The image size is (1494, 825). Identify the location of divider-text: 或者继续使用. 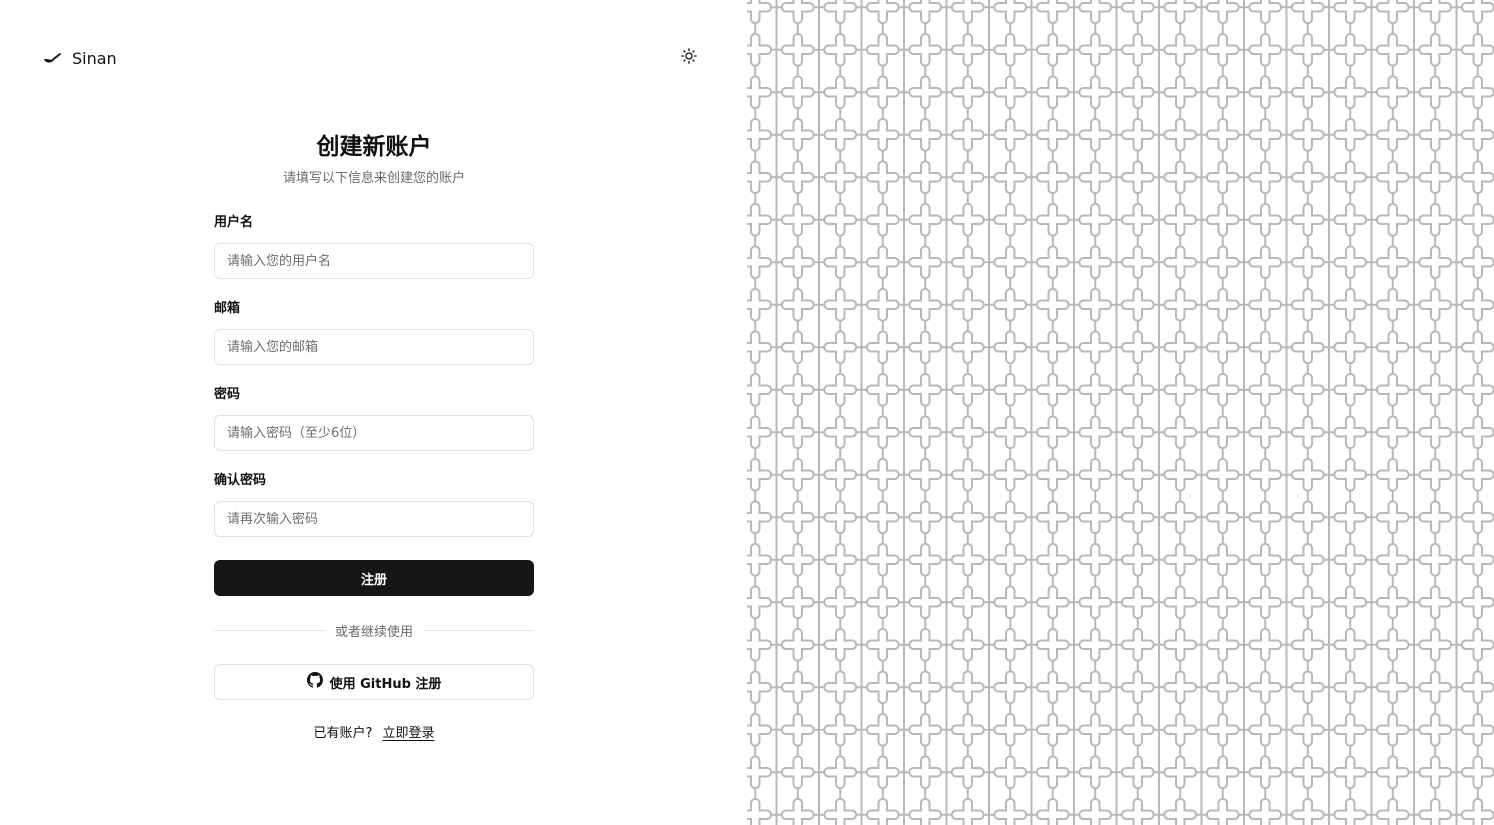
(374, 632).